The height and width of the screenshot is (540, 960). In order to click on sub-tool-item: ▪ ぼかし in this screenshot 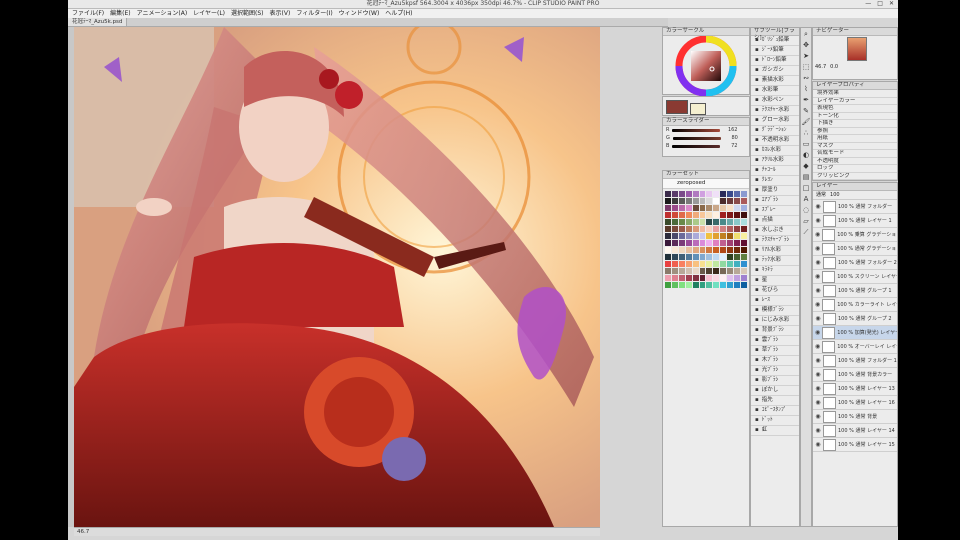, I will do `click(775, 391)`.